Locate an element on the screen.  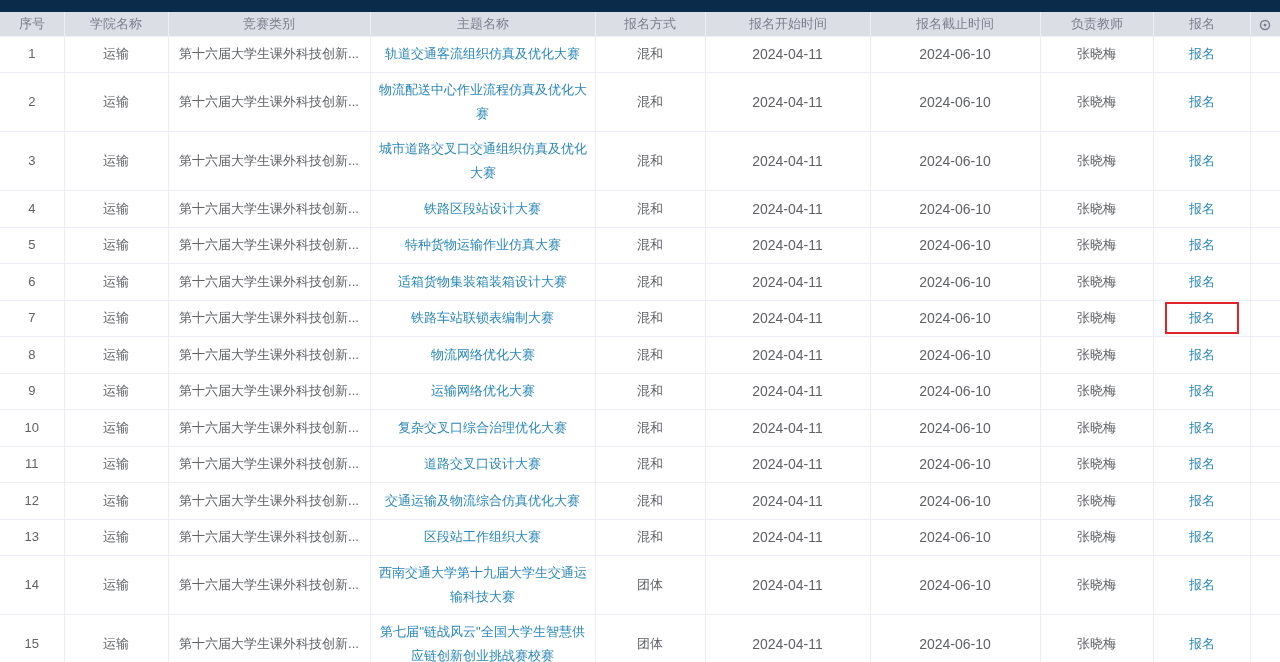
topic-link: 西南交通大学第十九届大学生交通运输科技大赛 is located at coordinates (482, 585).